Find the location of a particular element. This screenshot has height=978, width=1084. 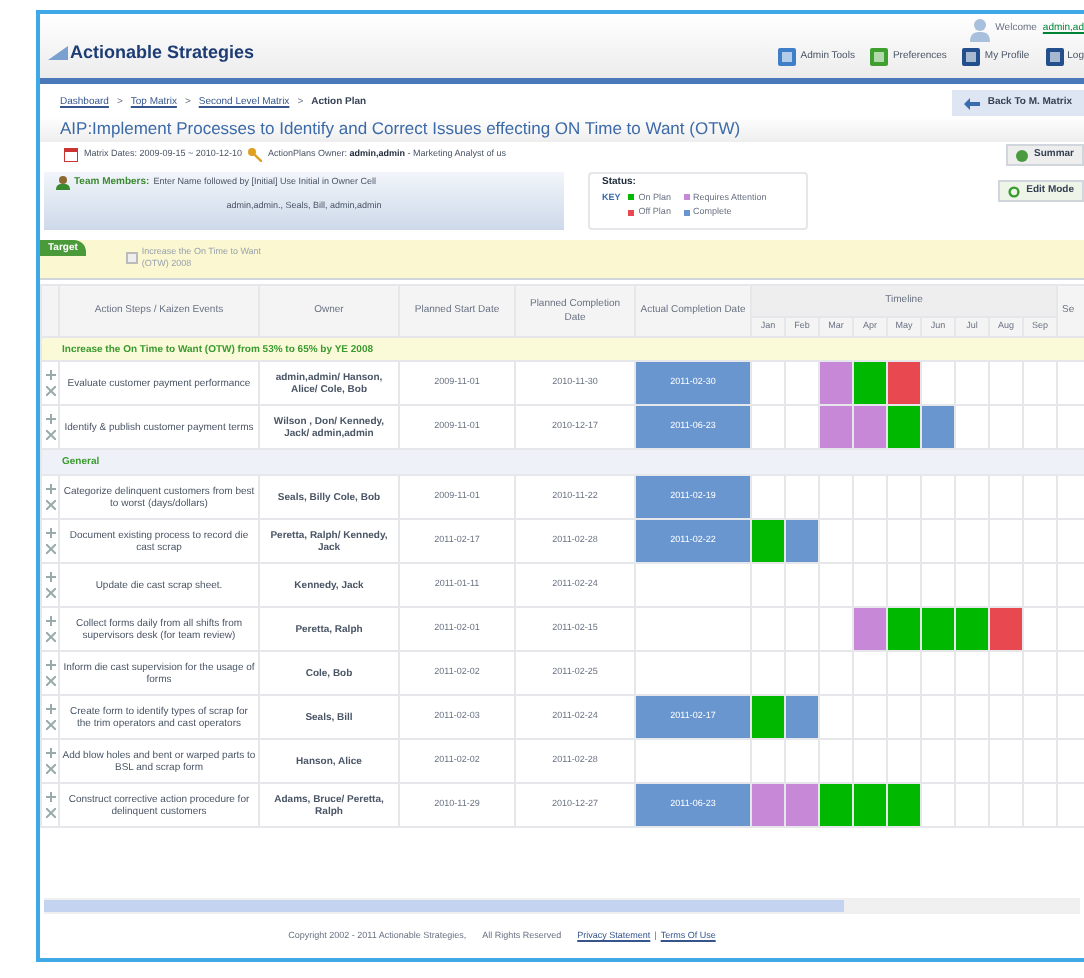

calendar-icon is located at coordinates (71, 155).